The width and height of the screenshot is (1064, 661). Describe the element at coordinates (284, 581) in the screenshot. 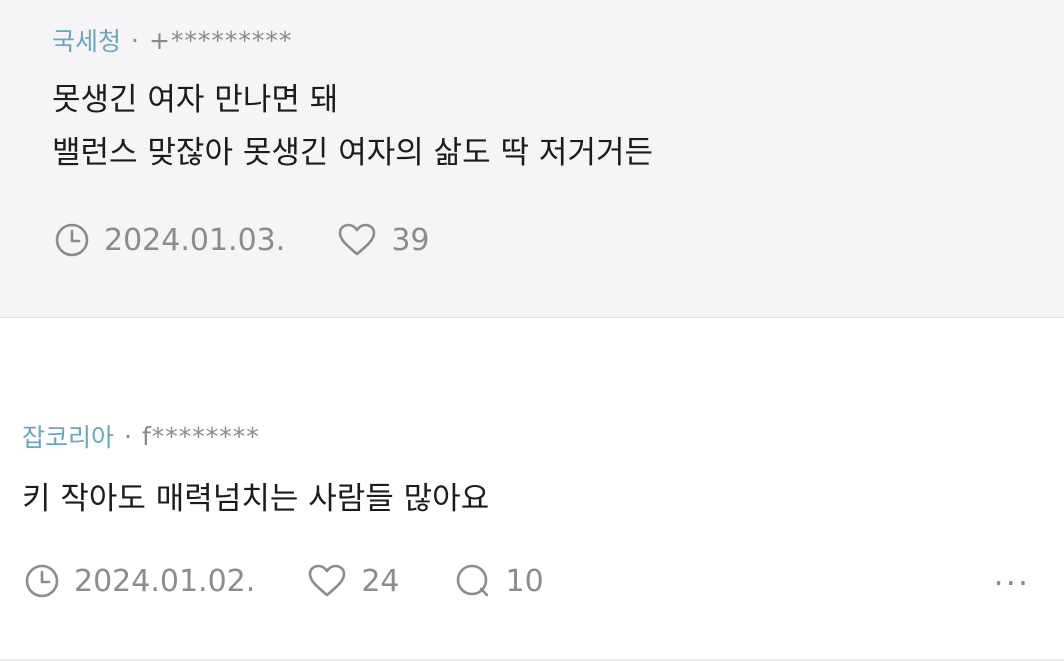

I see `comment-footer: 2024.01.02. 24 10` at that location.